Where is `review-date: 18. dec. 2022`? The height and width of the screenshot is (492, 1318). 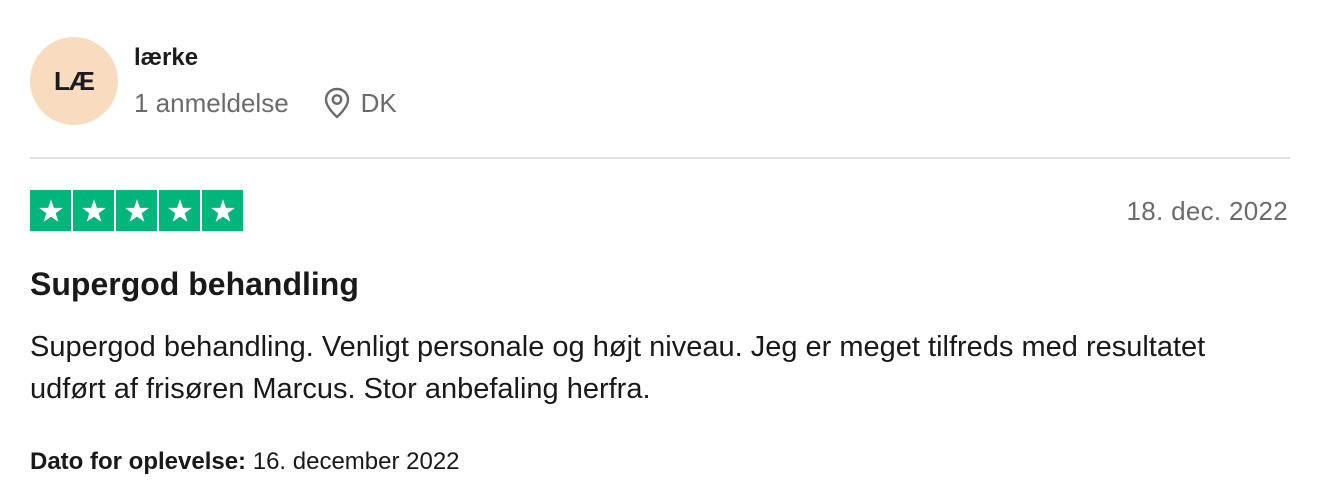
review-date: 18. dec. 2022 is located at coordinates (1207, 211).